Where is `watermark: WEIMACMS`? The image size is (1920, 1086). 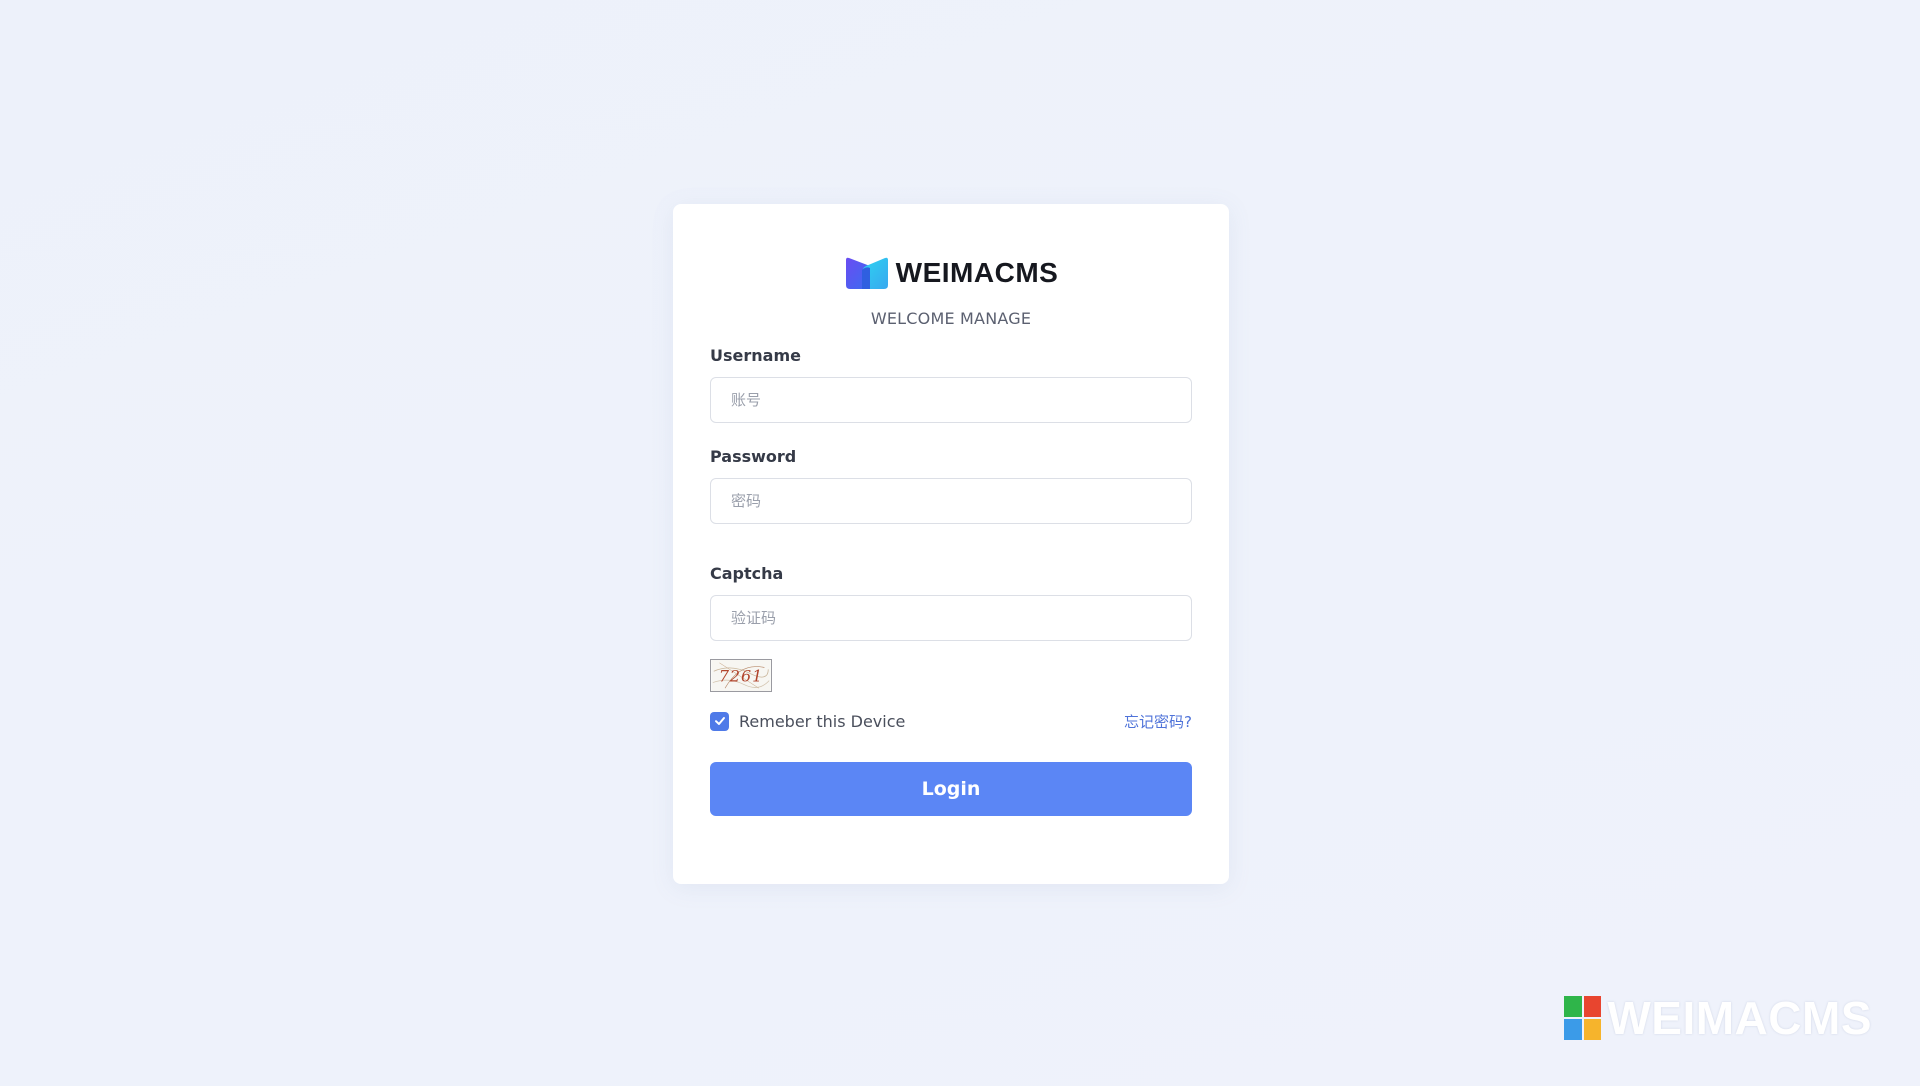
watermark: WEIMACMS is located at coordinates (1718, 1018).